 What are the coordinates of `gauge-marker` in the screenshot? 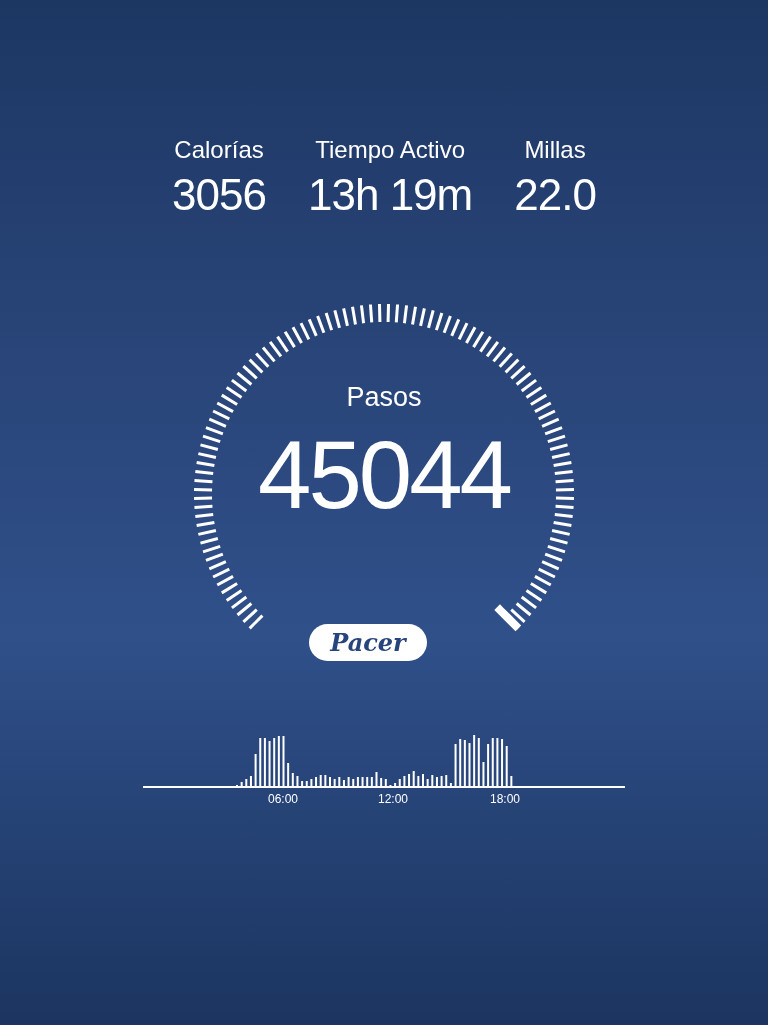 It's located at (507, 617).